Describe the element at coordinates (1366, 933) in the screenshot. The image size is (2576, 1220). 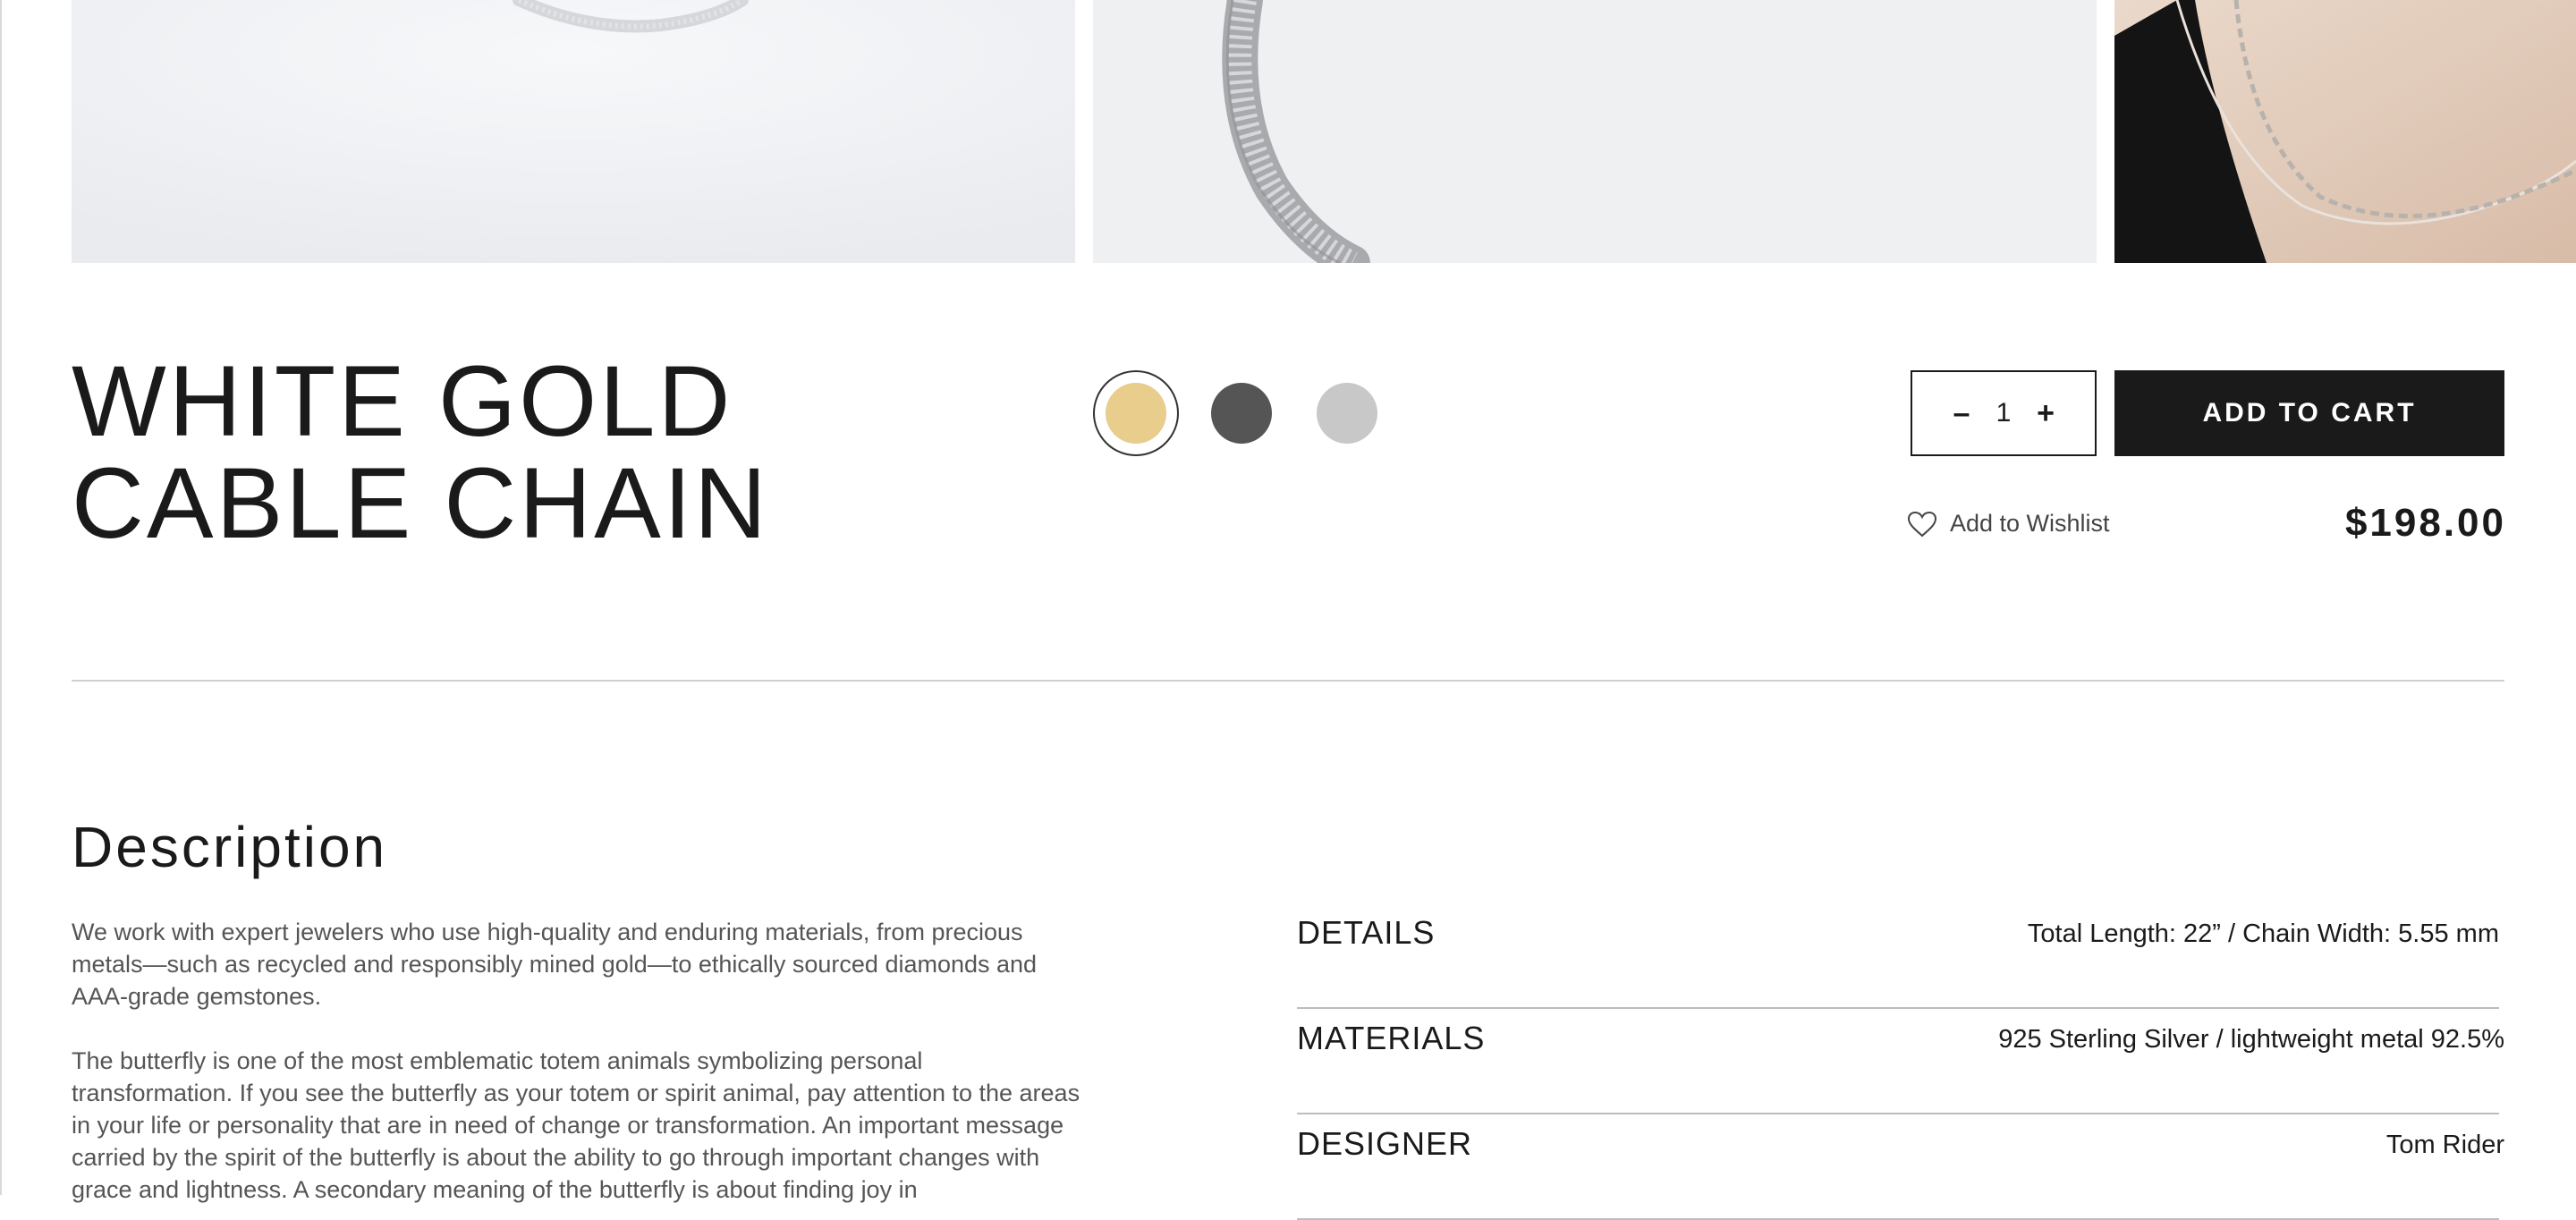
I see `spec-label: DETAILS` at that location.